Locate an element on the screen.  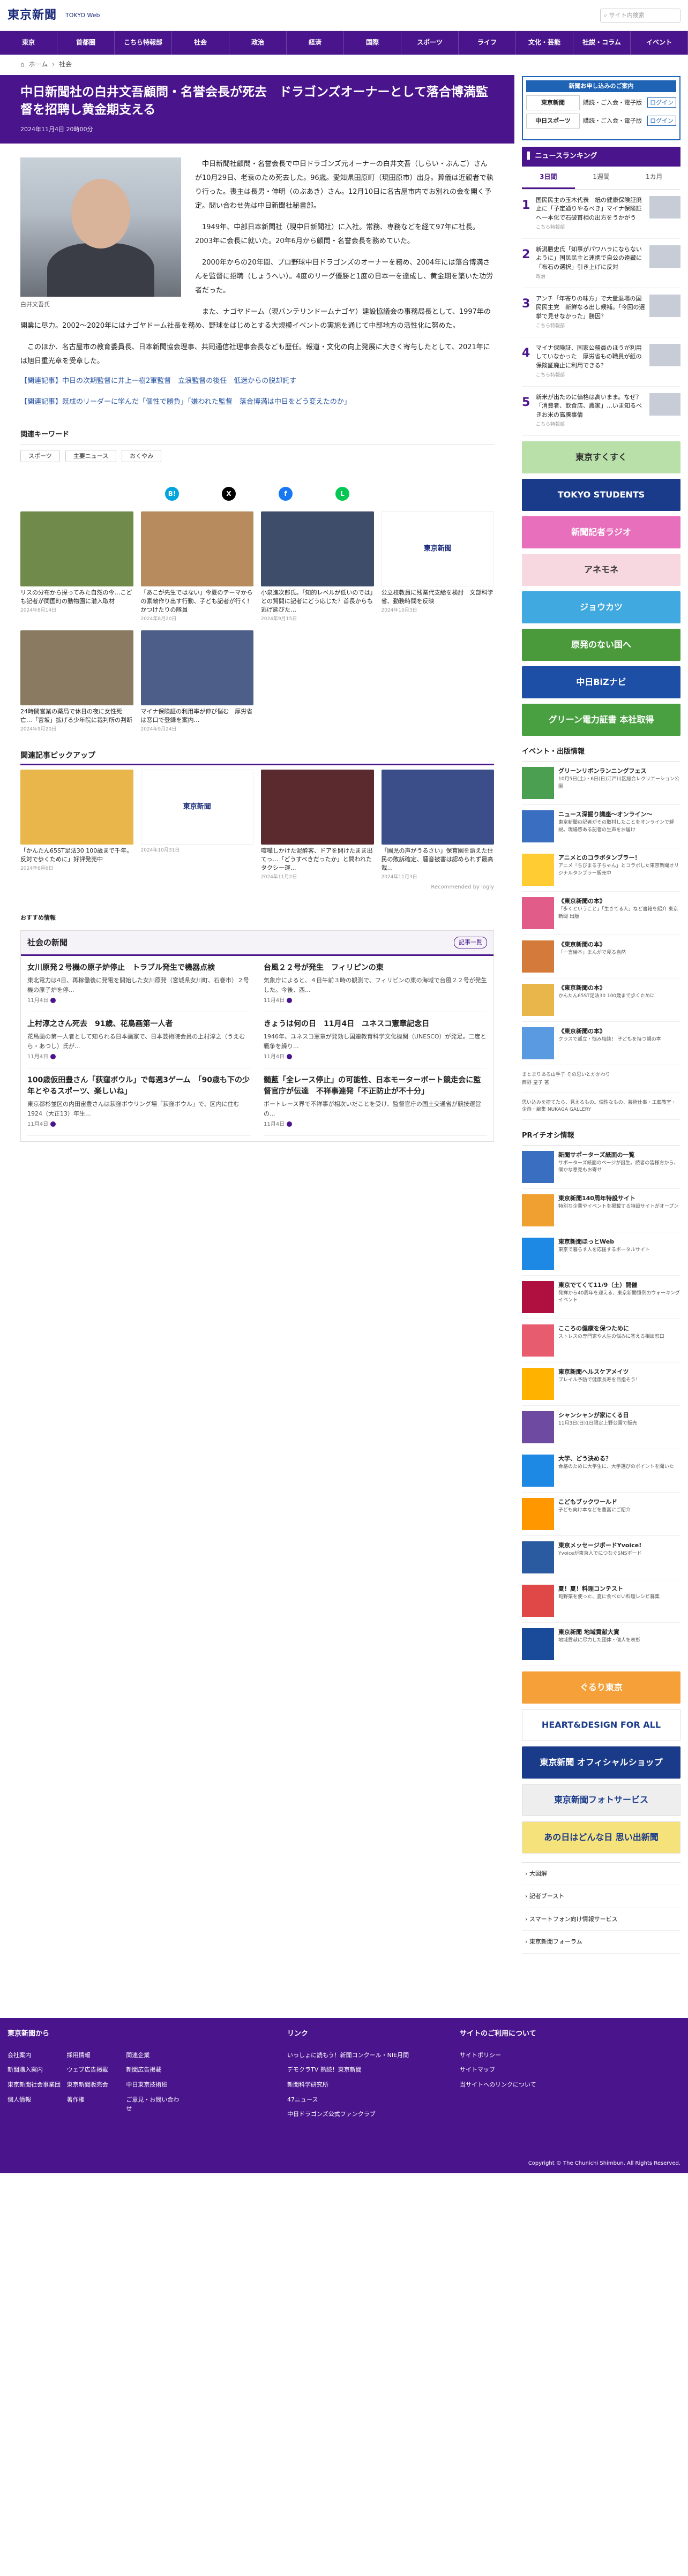
side-banner: 原発のない国へ is located at coordinates (601, 644).